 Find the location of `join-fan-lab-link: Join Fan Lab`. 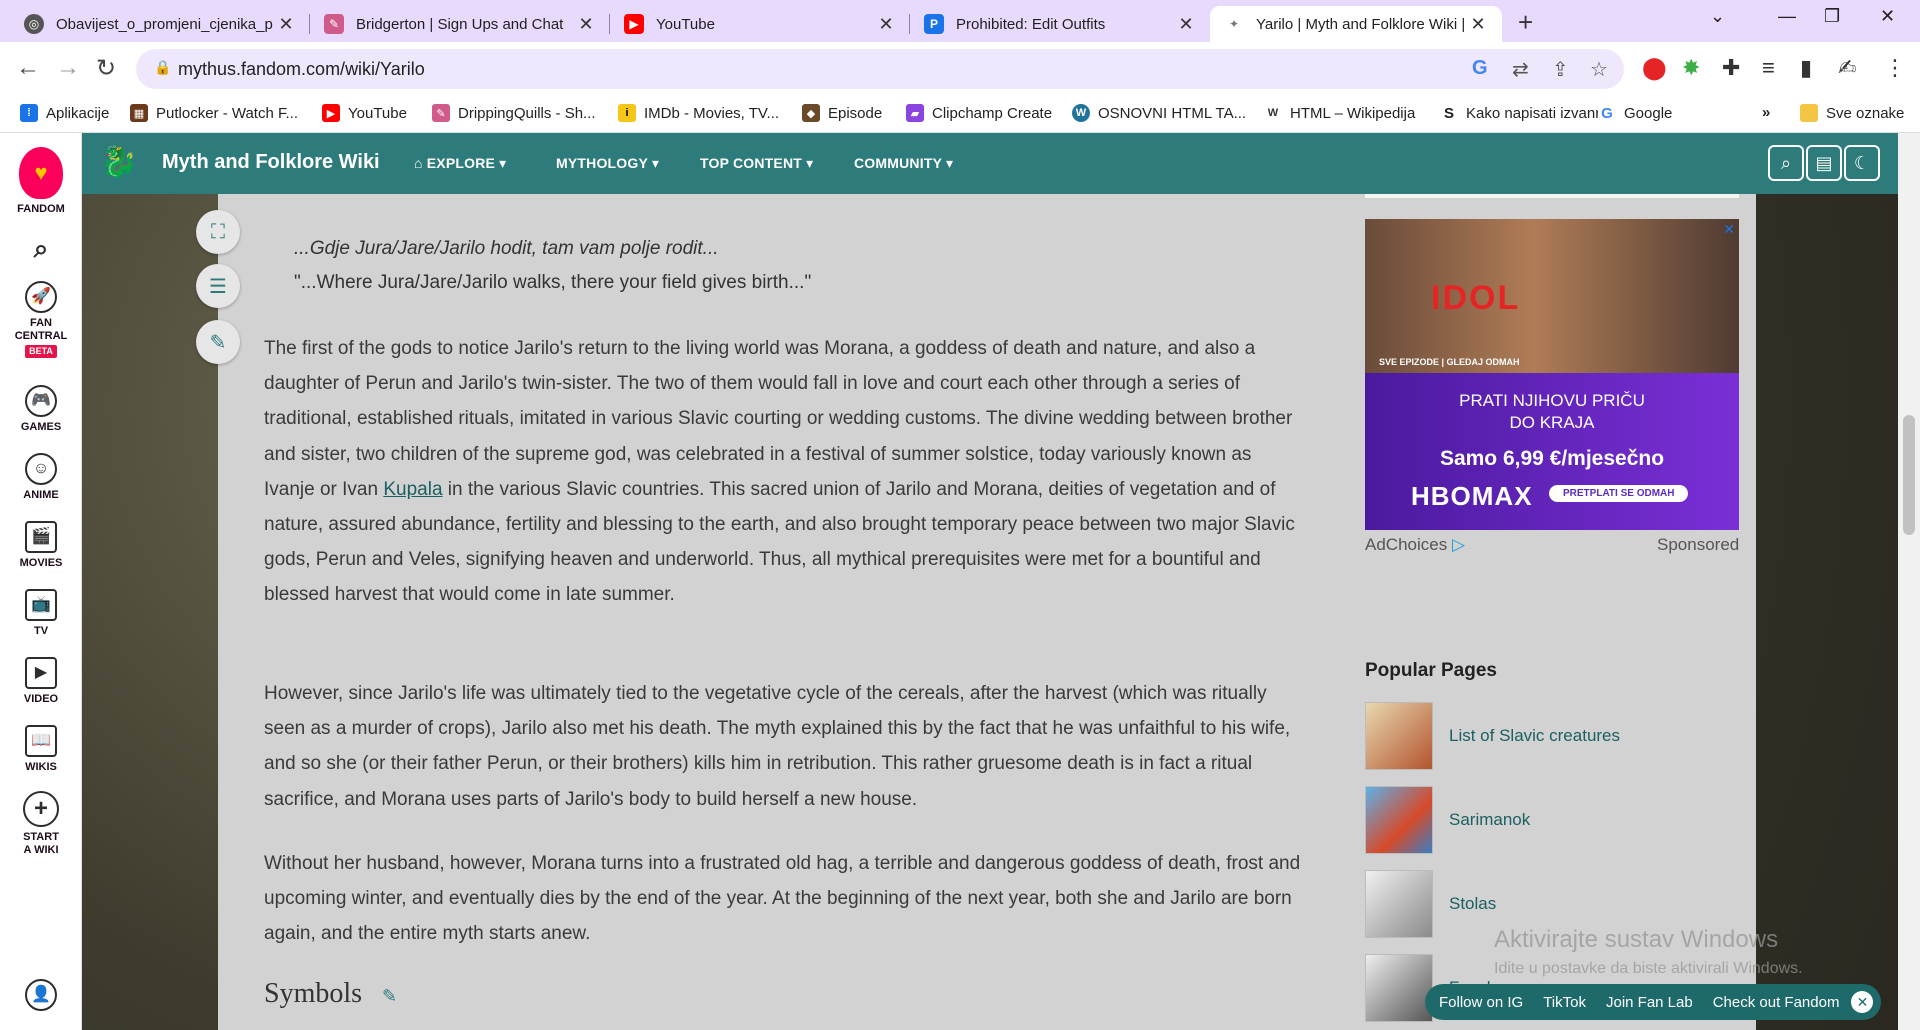

join-fan-lab-link: Join Fan Lab is located at coordinates (1649, 1002).